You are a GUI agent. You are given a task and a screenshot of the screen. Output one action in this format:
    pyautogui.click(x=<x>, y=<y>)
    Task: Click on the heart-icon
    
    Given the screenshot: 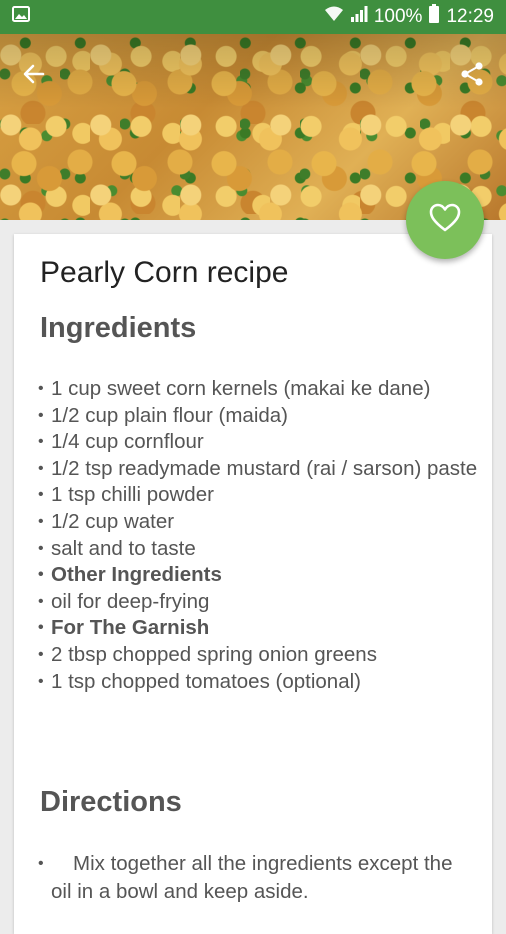 What is the action you would take?
    pyautogui.click(x=445, y=220)
    